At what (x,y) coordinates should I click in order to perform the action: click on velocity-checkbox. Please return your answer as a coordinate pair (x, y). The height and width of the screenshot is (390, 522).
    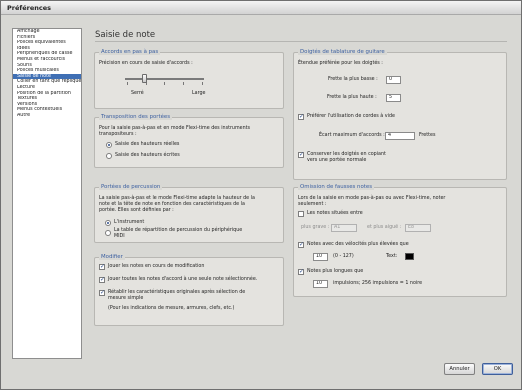
    Looking at the image, I should click on (301, 244).